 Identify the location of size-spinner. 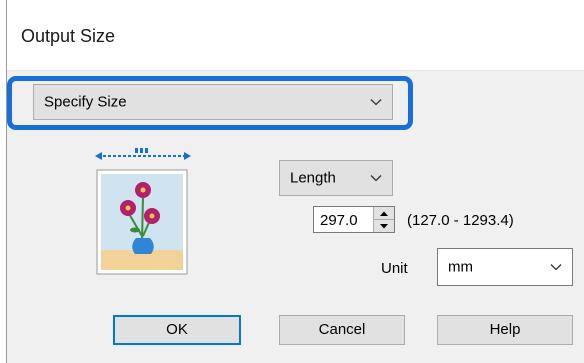
(383, 219).